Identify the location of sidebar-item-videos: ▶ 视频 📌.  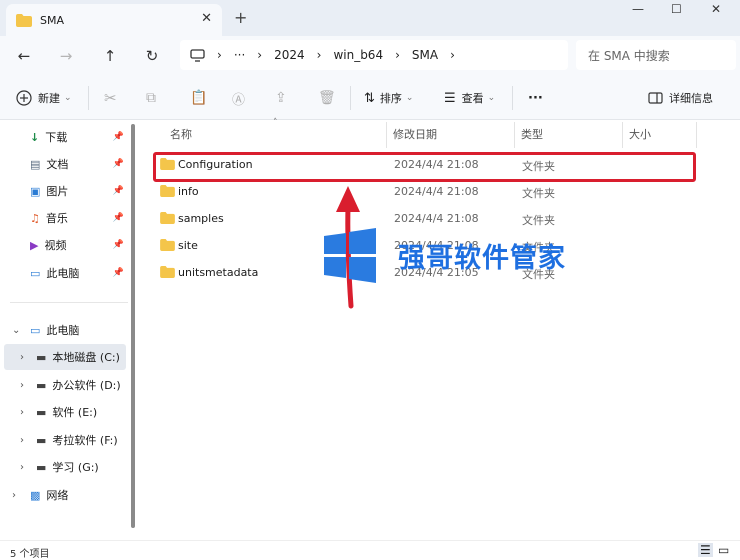
(65, 245).